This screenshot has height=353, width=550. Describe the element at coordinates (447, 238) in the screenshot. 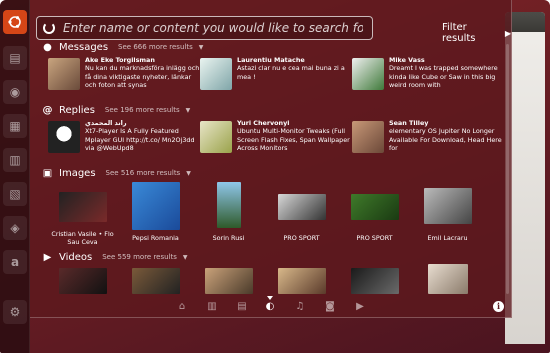

I see `image-label: Emil Lacraru` at that location.